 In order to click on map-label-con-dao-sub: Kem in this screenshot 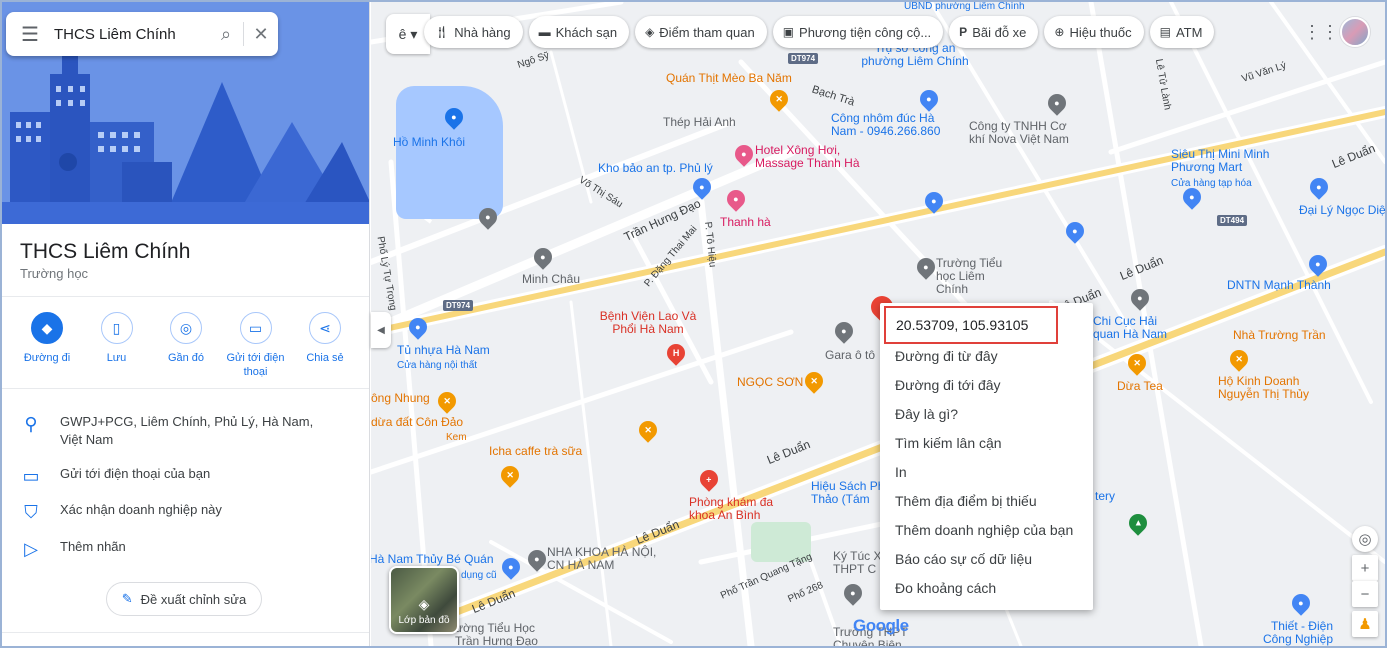, I will do `click(456, 437)`.